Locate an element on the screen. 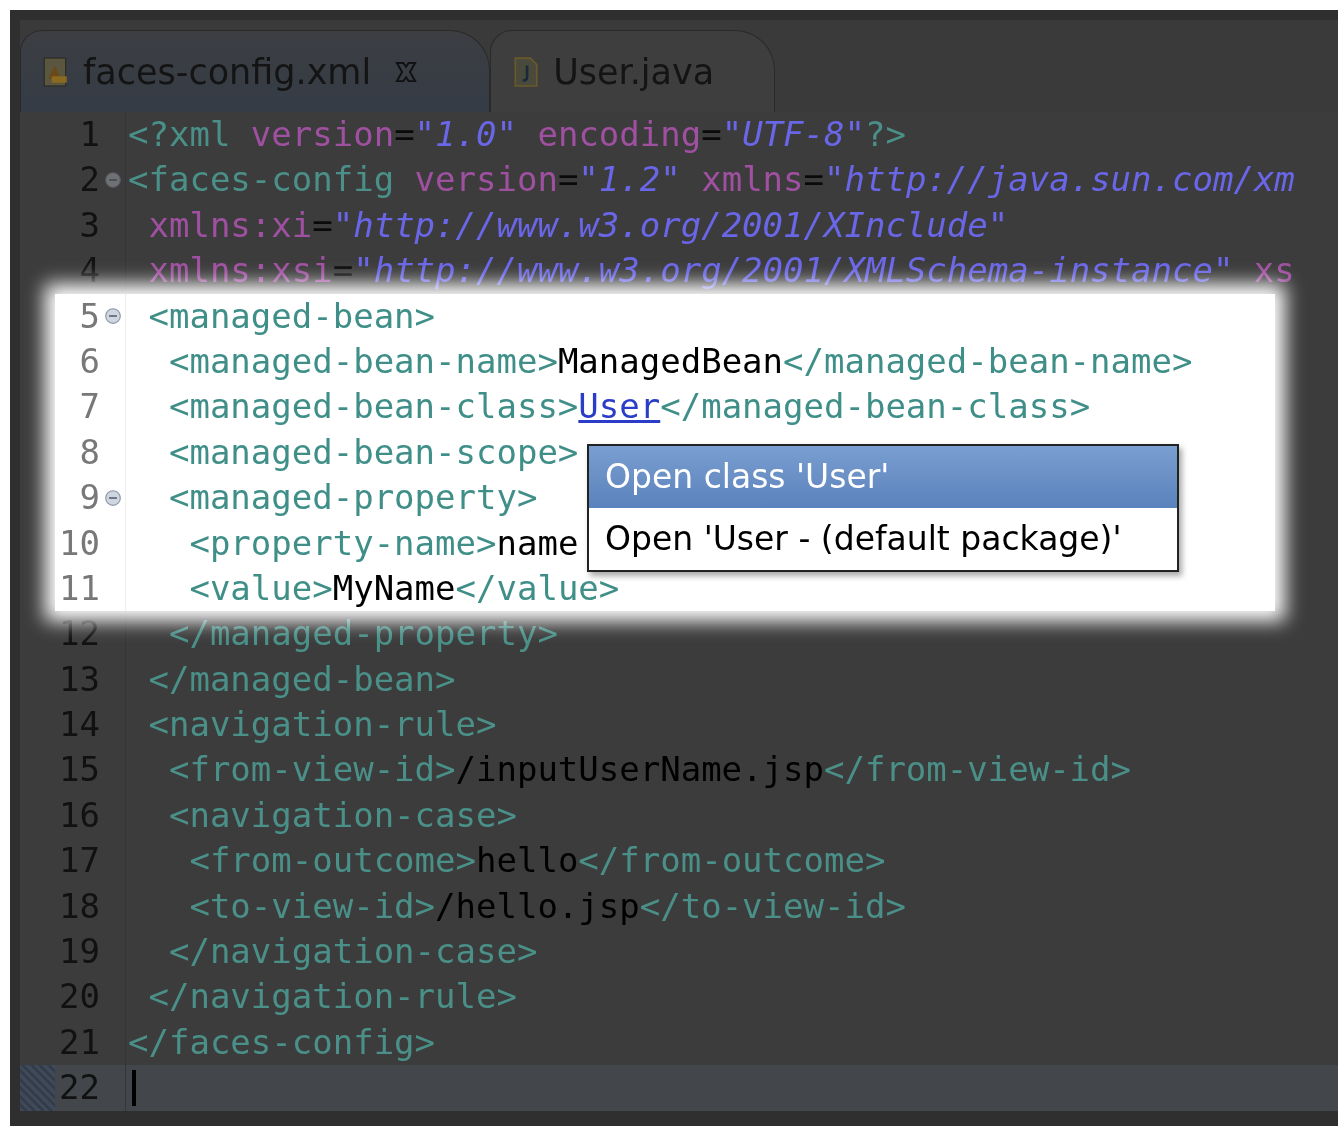 Image resolution: width=1338 pixels, height=1126 pixels. xml-tag: </managed-bean-name> is located at coordinates (988, 361).